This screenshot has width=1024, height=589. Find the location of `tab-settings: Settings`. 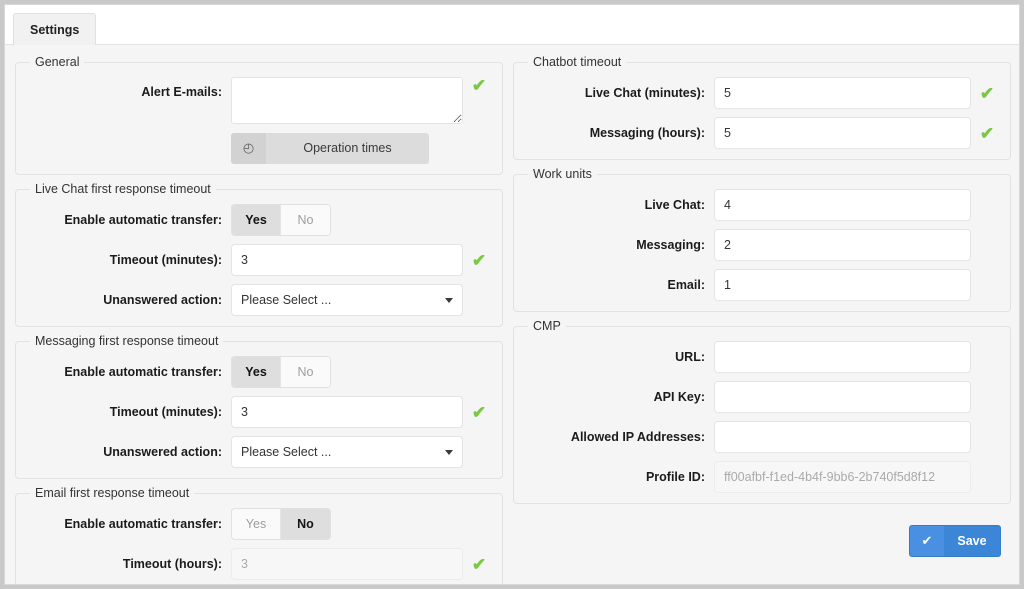

tab-settings: Settings is located at coordinates (55, 29).